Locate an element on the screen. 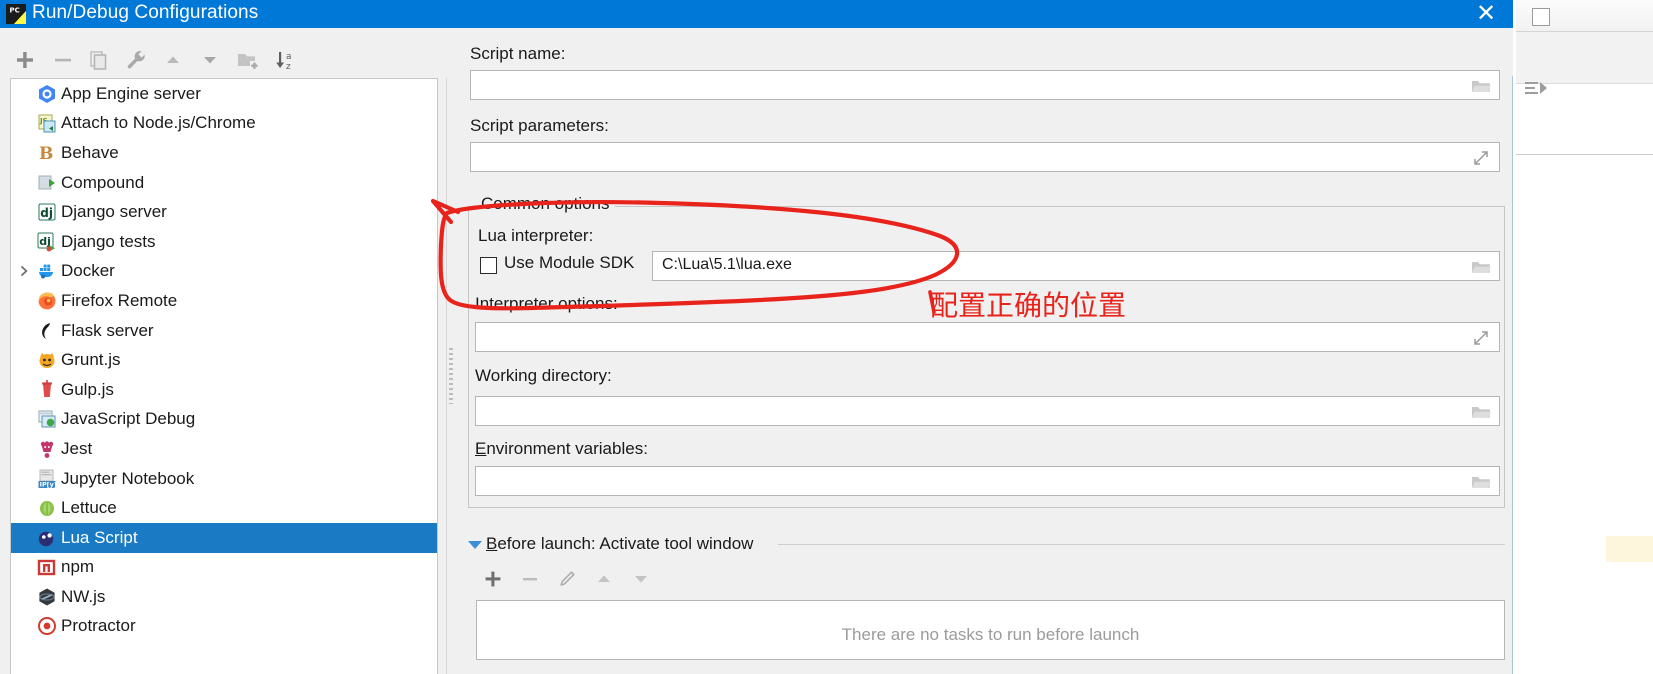 This screenshot has height=674, width=1653. script-parameters-input is located at coordinates (985, 157).